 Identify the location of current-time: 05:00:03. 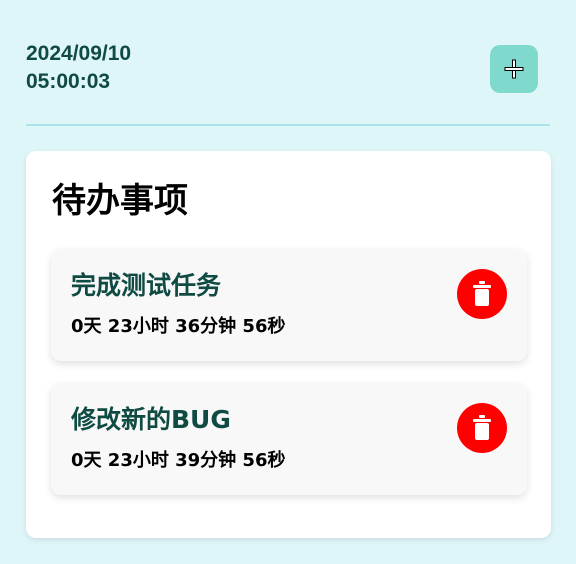
(68, 81).